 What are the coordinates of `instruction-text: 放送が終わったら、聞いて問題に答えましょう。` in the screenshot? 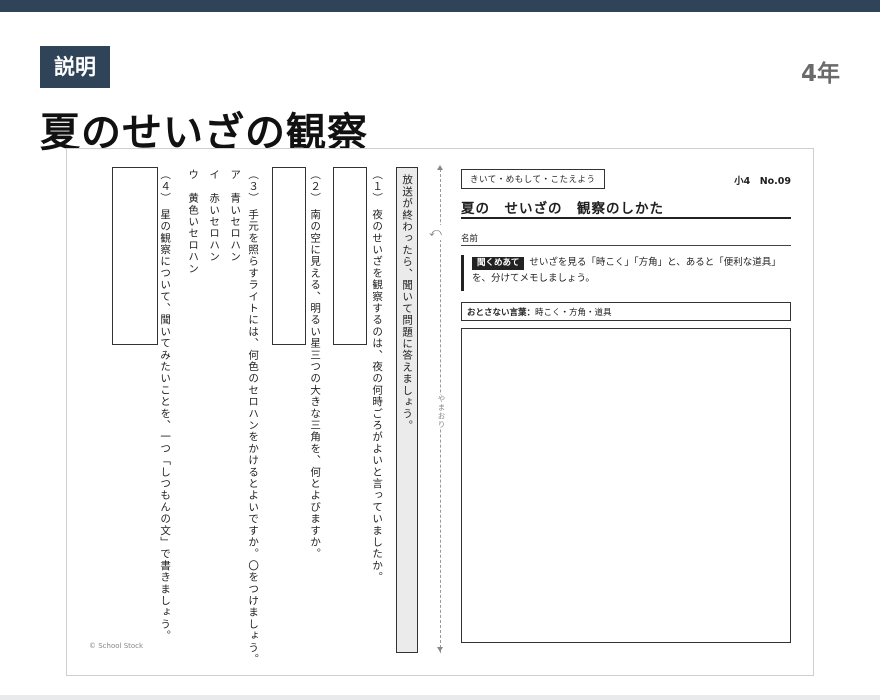 It's located at (407, 303).